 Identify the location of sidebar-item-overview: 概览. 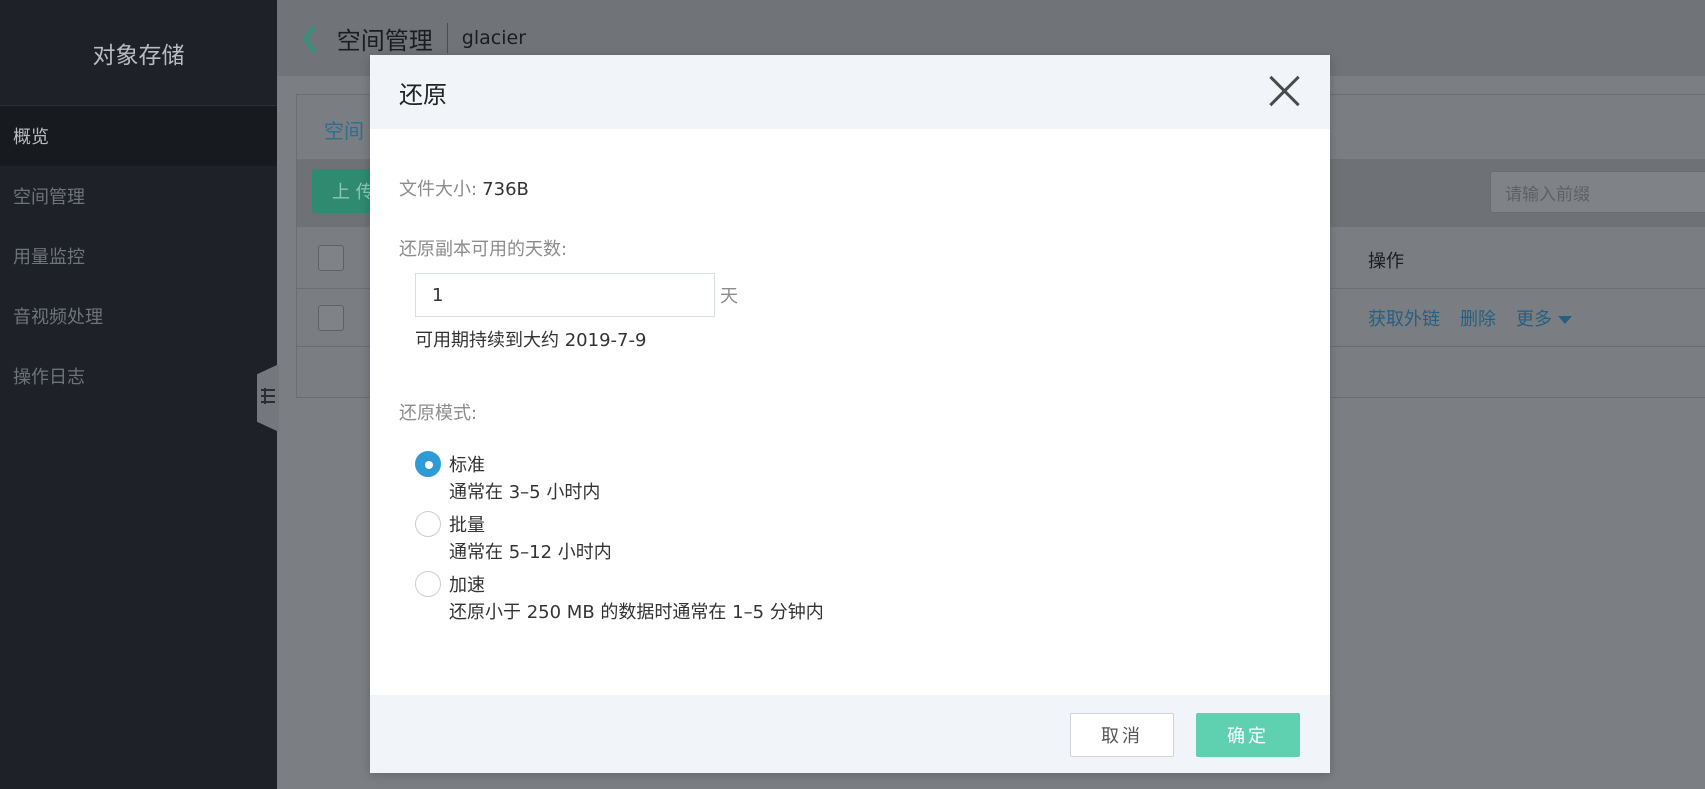
(138, 136).